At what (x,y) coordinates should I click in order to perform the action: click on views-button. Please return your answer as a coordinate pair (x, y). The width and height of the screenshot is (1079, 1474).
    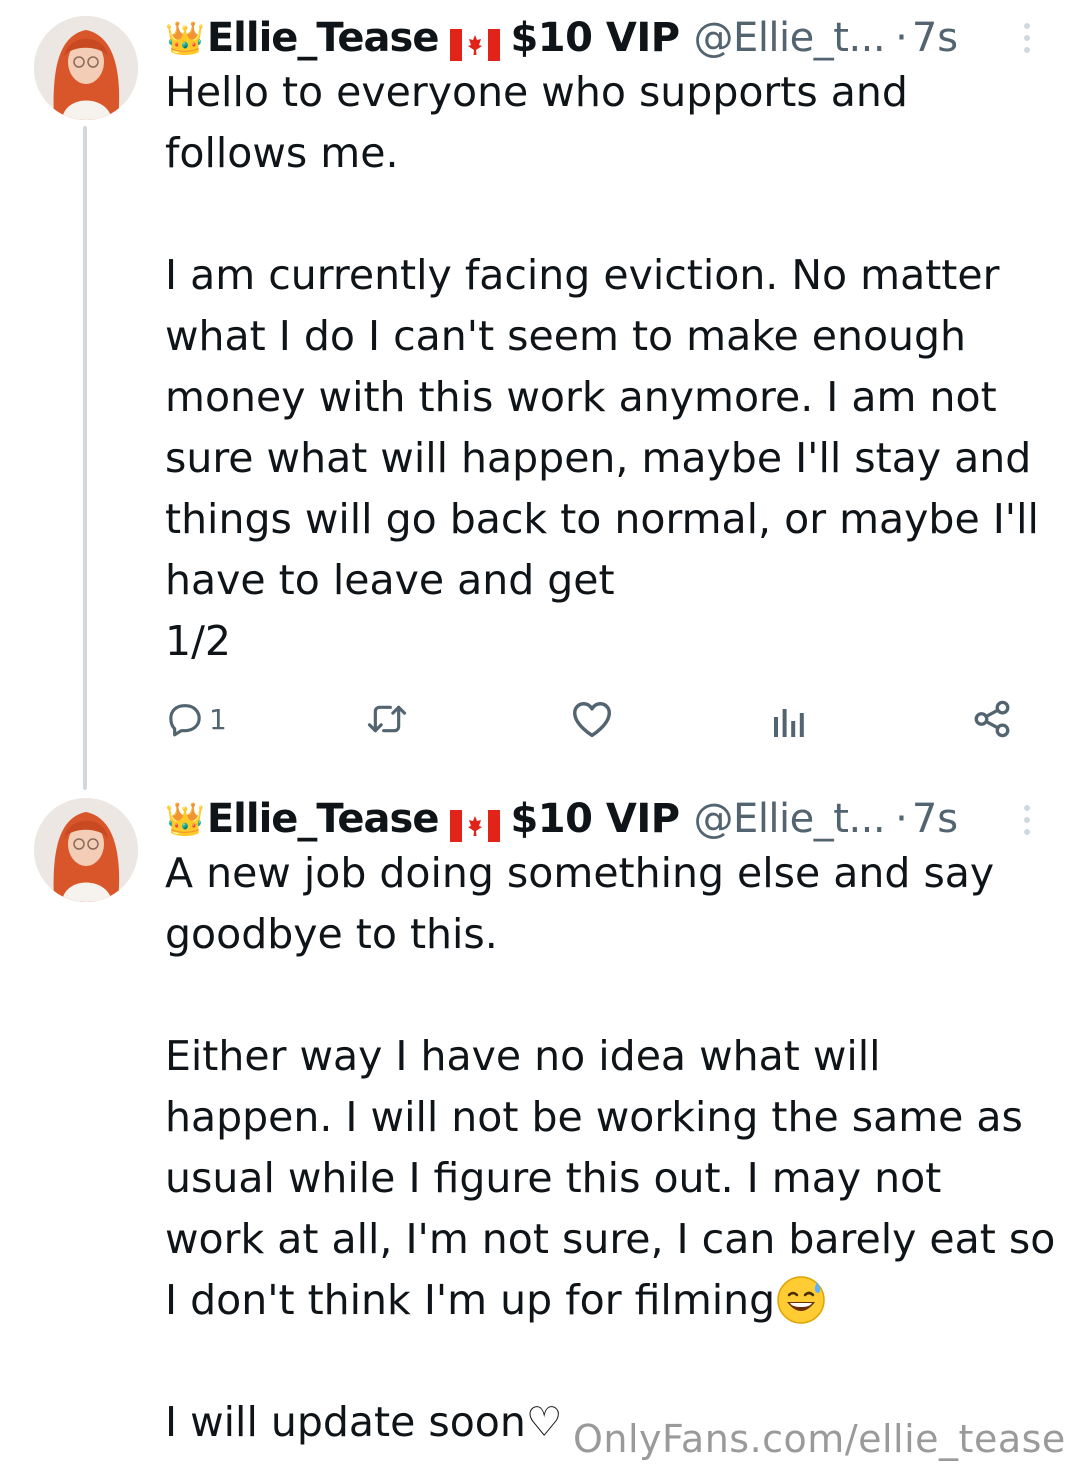
    Looking at the image, I should click on (790, 719).